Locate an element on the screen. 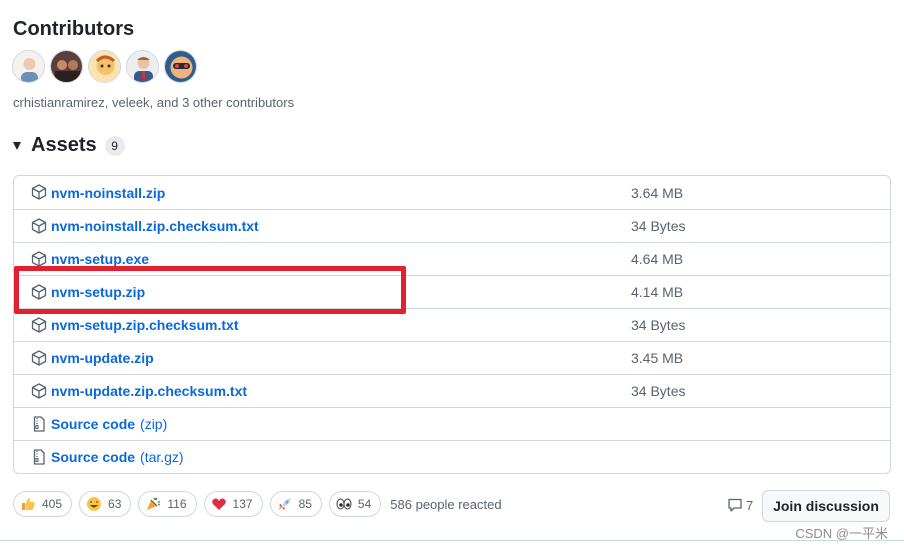 The image size is (904, 548). reaction-count: 85 is located at coordinates (305, 504).